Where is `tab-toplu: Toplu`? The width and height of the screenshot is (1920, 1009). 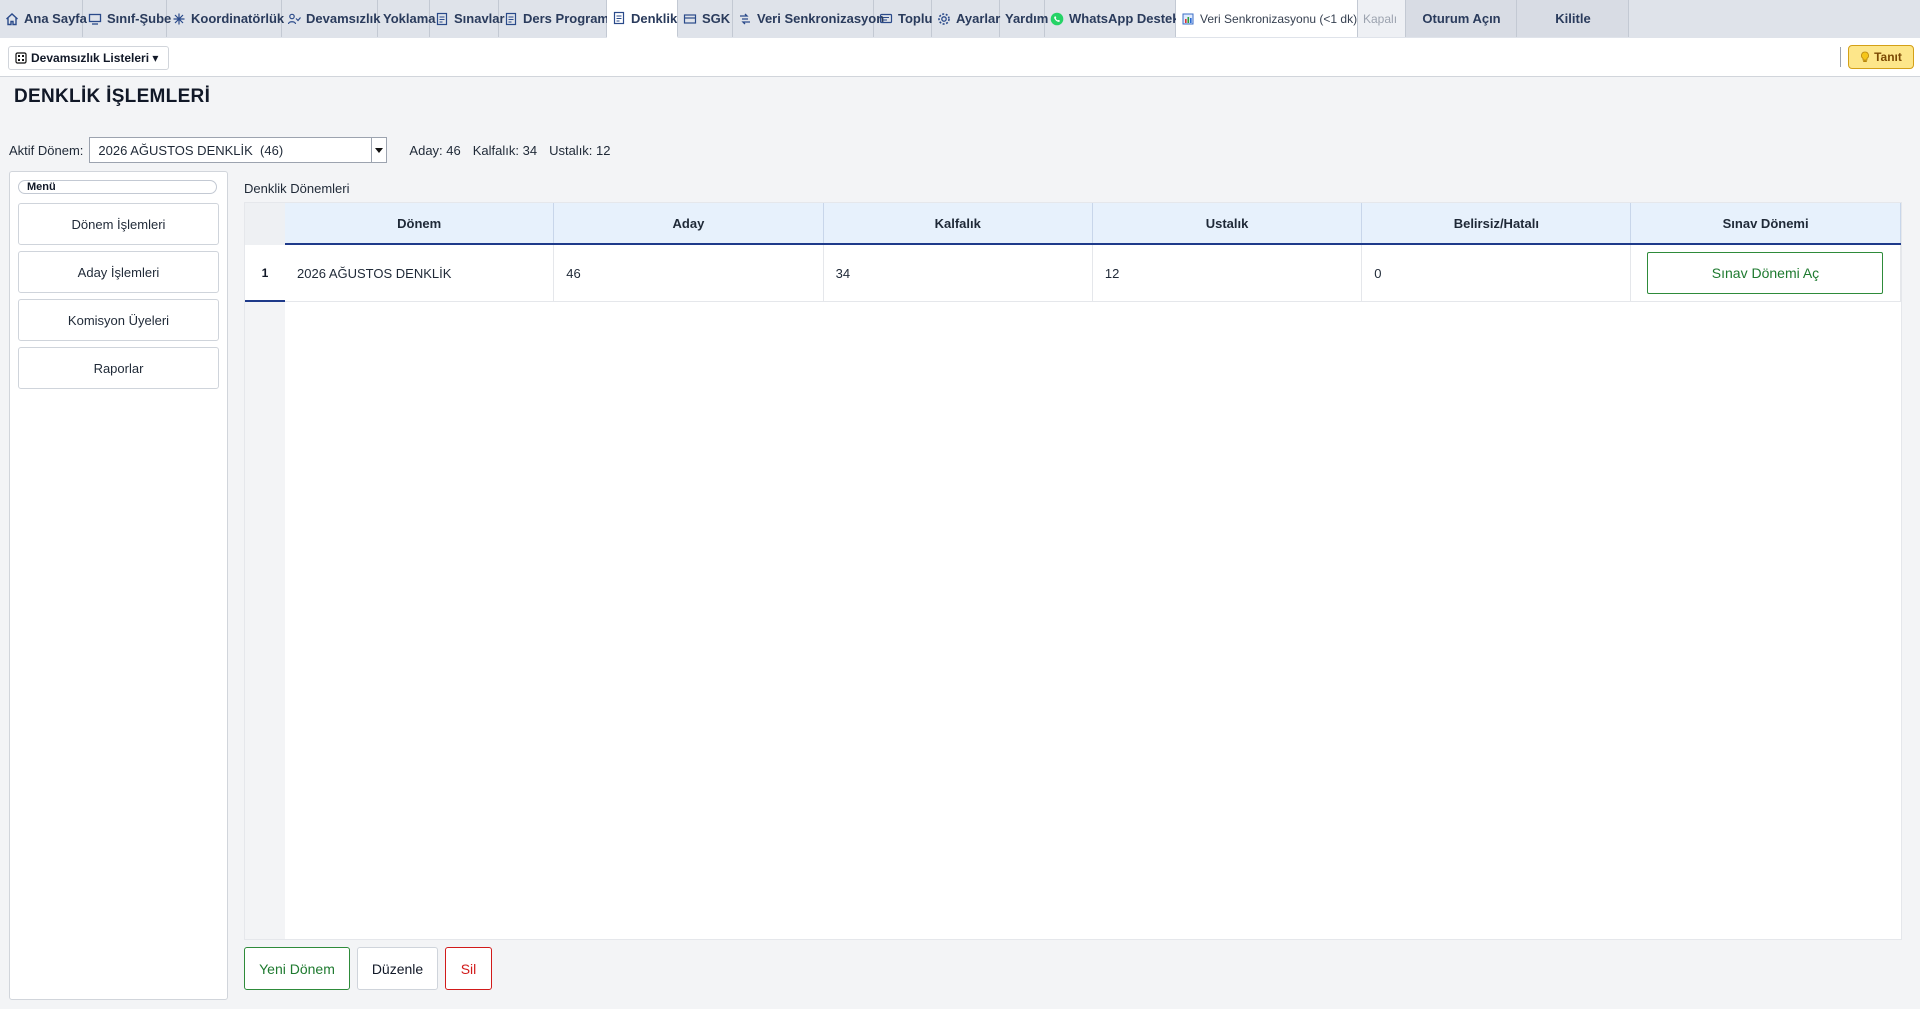 tab-toplu: Toplu is located at coordinates (903, 18).